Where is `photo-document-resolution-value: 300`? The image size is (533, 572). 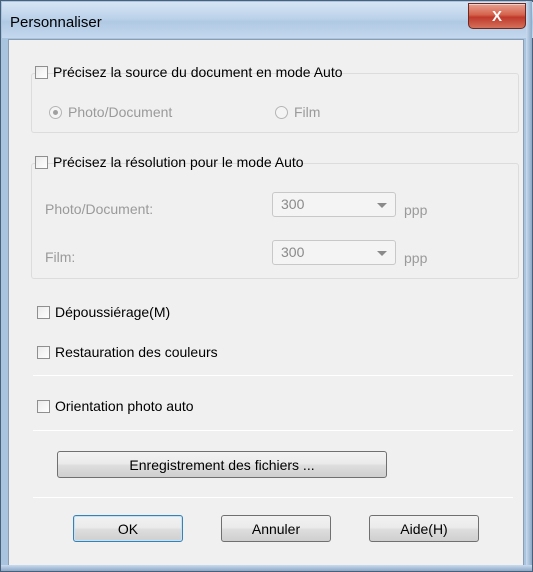
photo-document-resolution-value: 300 is located at coordinates (293, 204).